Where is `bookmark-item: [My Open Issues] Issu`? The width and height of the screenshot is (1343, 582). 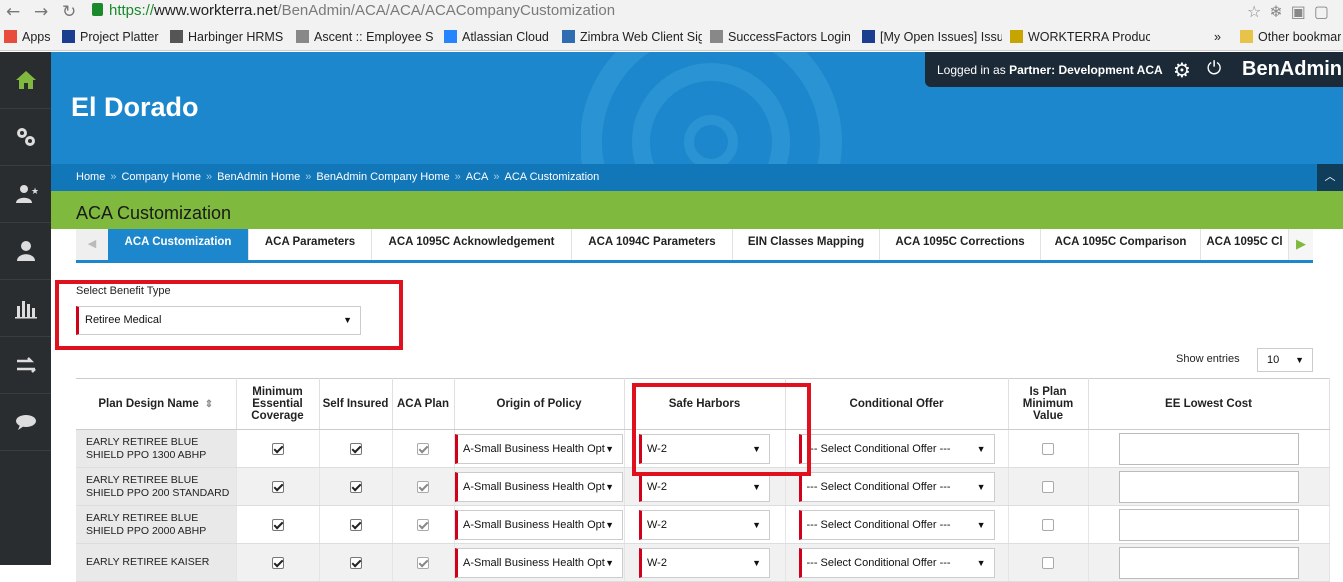
bookmark-item: [My Open Issues] Issu is located at coordinates (932, 37).